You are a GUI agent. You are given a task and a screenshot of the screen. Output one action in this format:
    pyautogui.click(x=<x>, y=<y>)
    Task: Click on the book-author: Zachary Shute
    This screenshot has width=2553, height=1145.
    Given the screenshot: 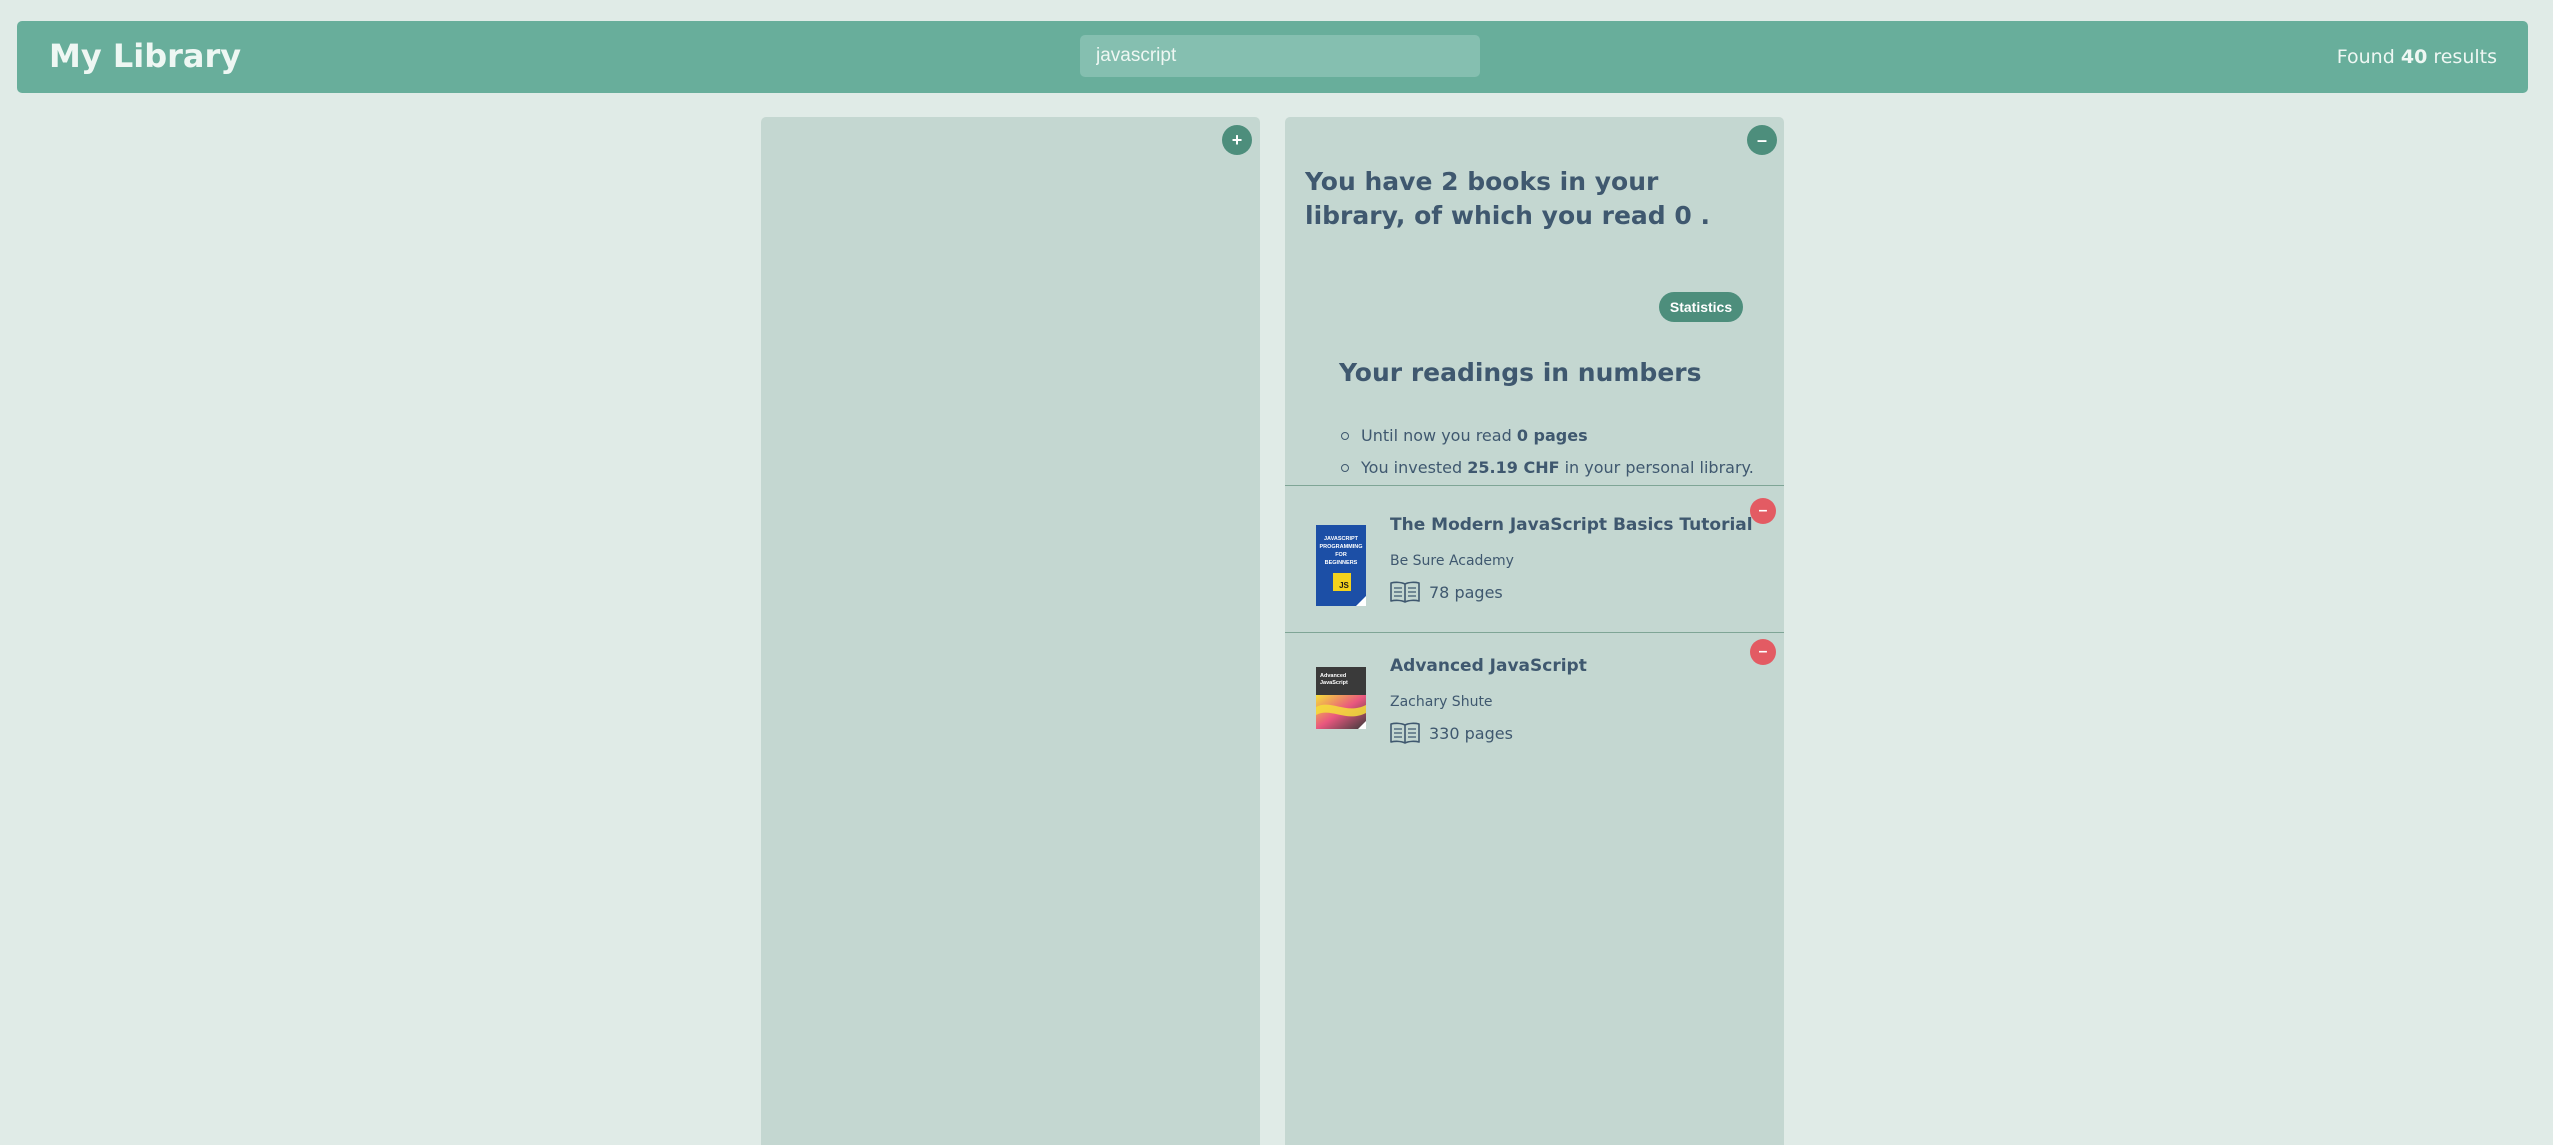 What is the action you would take?
    pyautogui.click(x=1441, y=702)
    